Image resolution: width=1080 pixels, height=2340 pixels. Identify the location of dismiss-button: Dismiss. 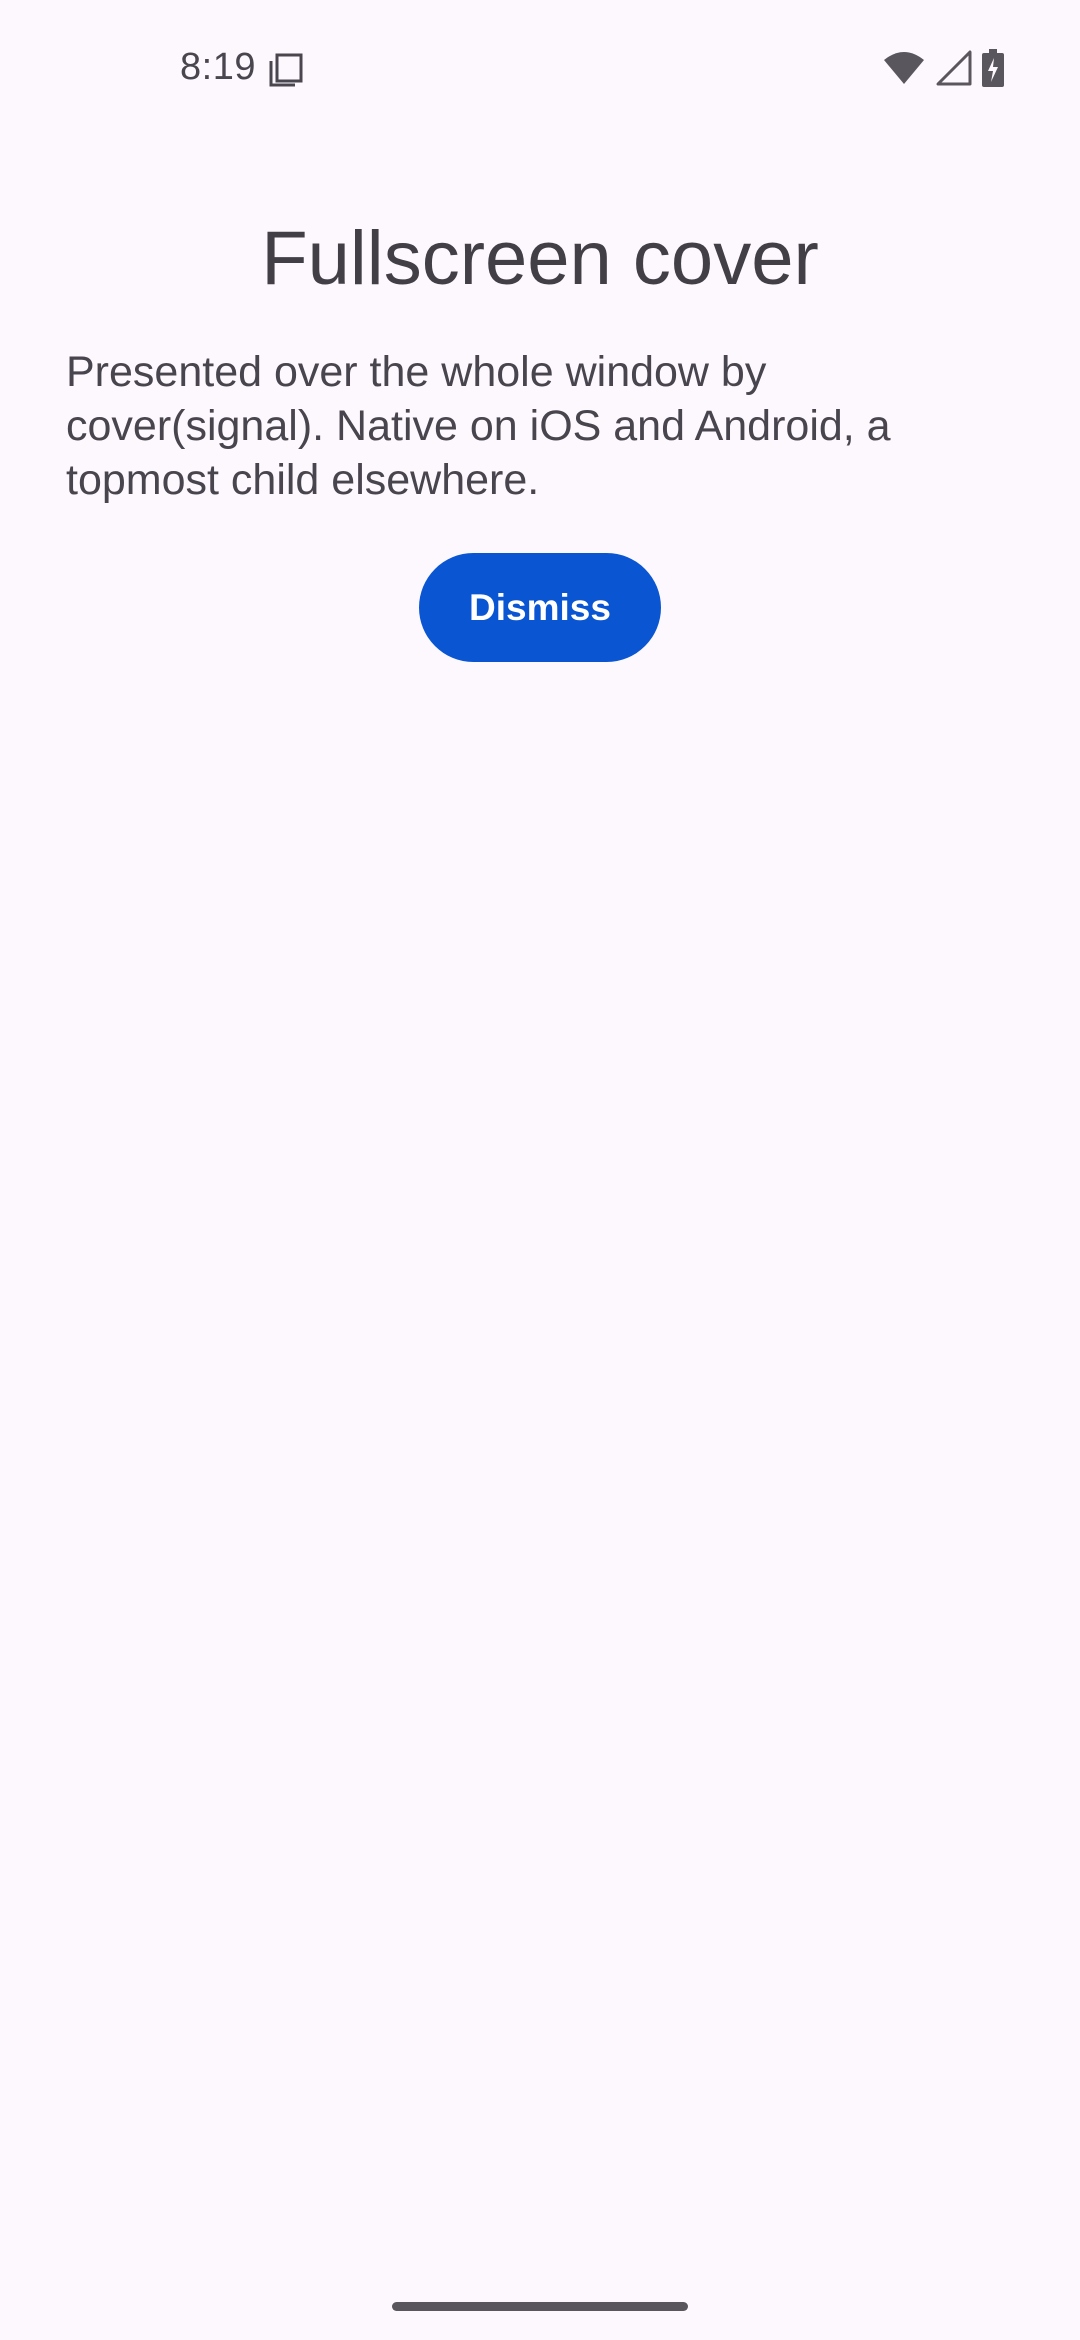
(540, 607).